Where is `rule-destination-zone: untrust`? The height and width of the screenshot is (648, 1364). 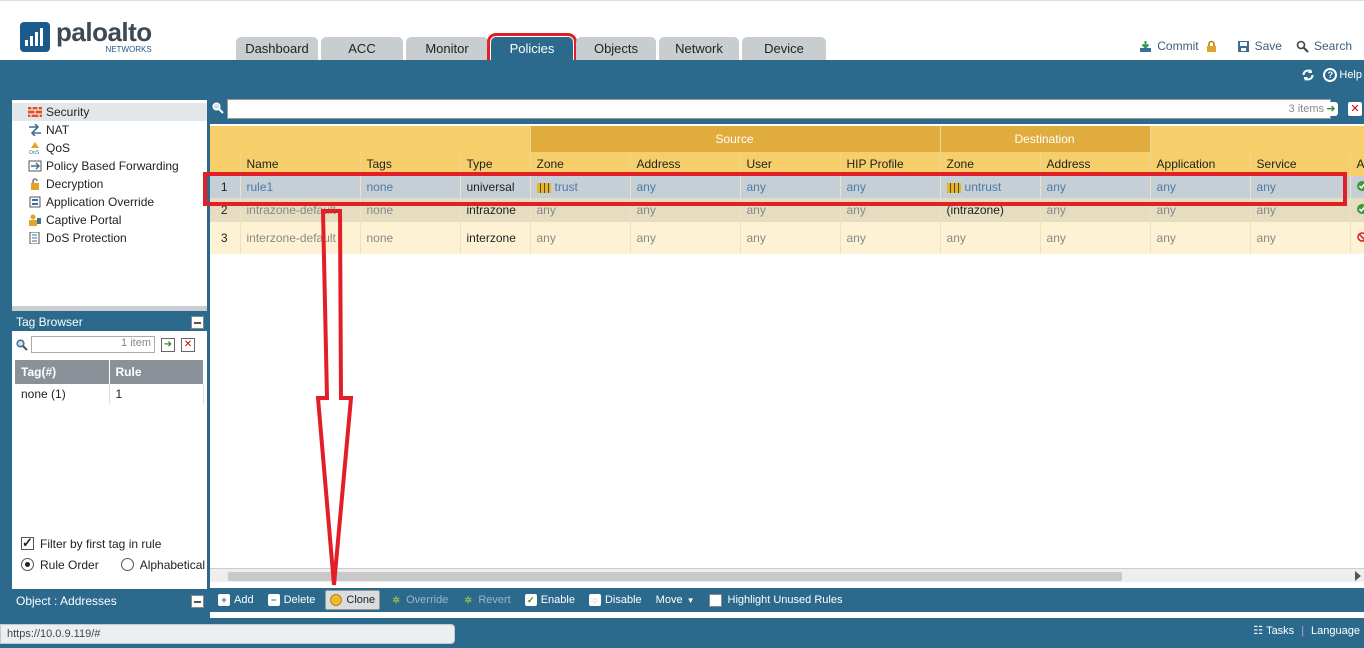 rule-destination-zone: untrust is located at coordinates (990, 187).